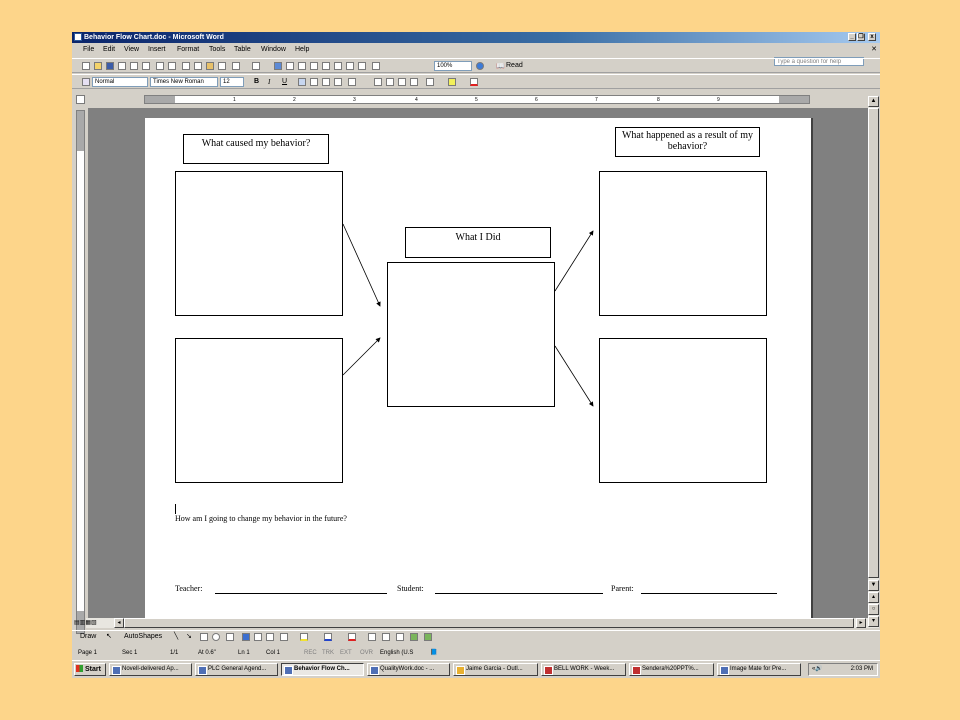 The image size is (960, 720). What do you see at coordinates (400, 637) in the screenshot?
I see `arrow-style-icon` at bounding box center [400, 637].